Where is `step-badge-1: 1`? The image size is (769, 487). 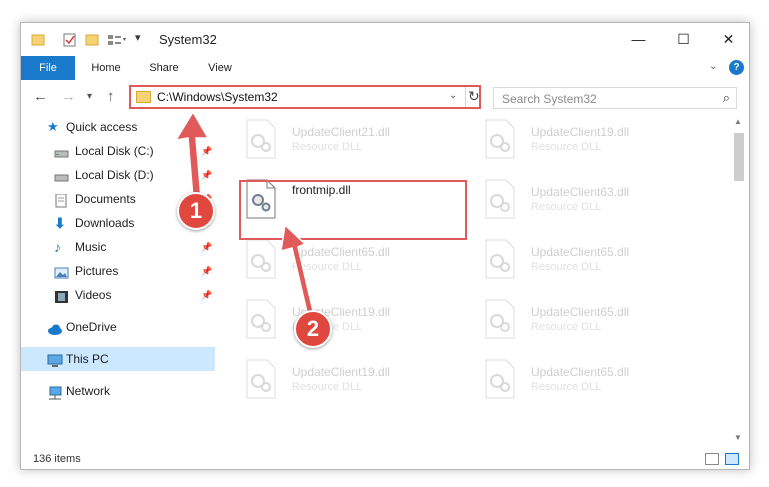
step-badge-1: 1 is located at coordinates (196, 211).